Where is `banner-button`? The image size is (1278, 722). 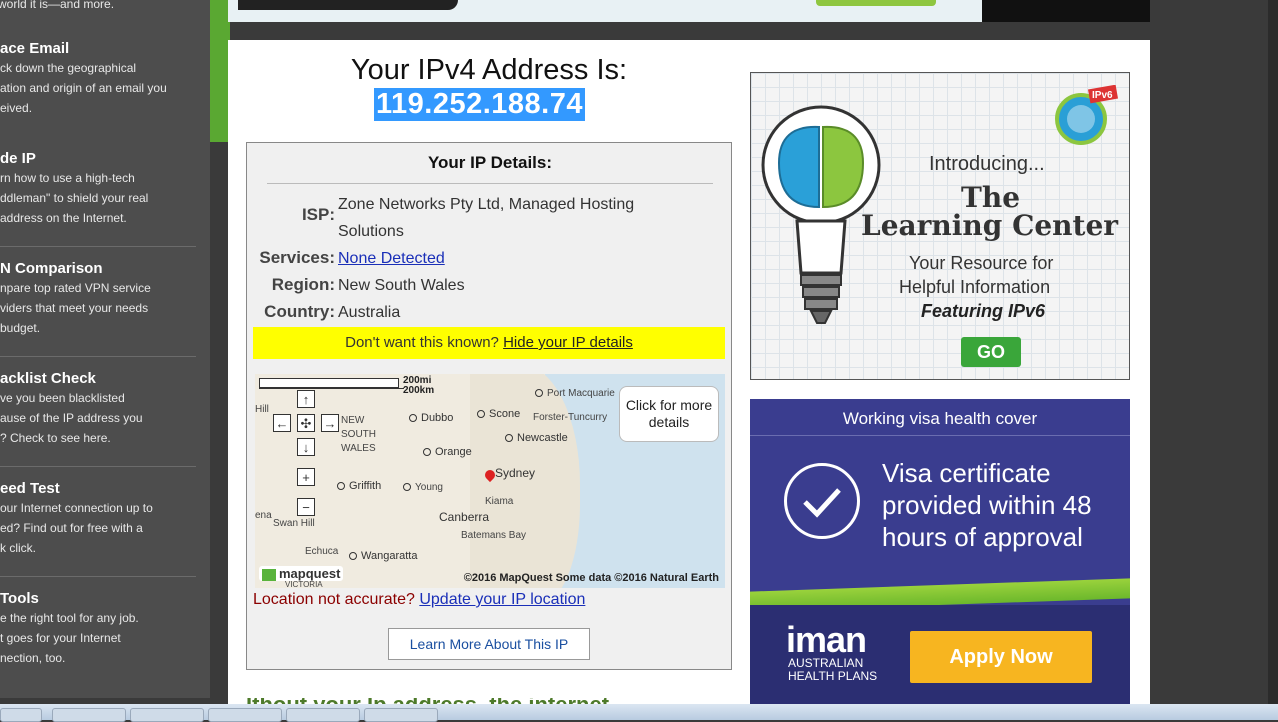 banner-button is located at coordinates (876, 3).